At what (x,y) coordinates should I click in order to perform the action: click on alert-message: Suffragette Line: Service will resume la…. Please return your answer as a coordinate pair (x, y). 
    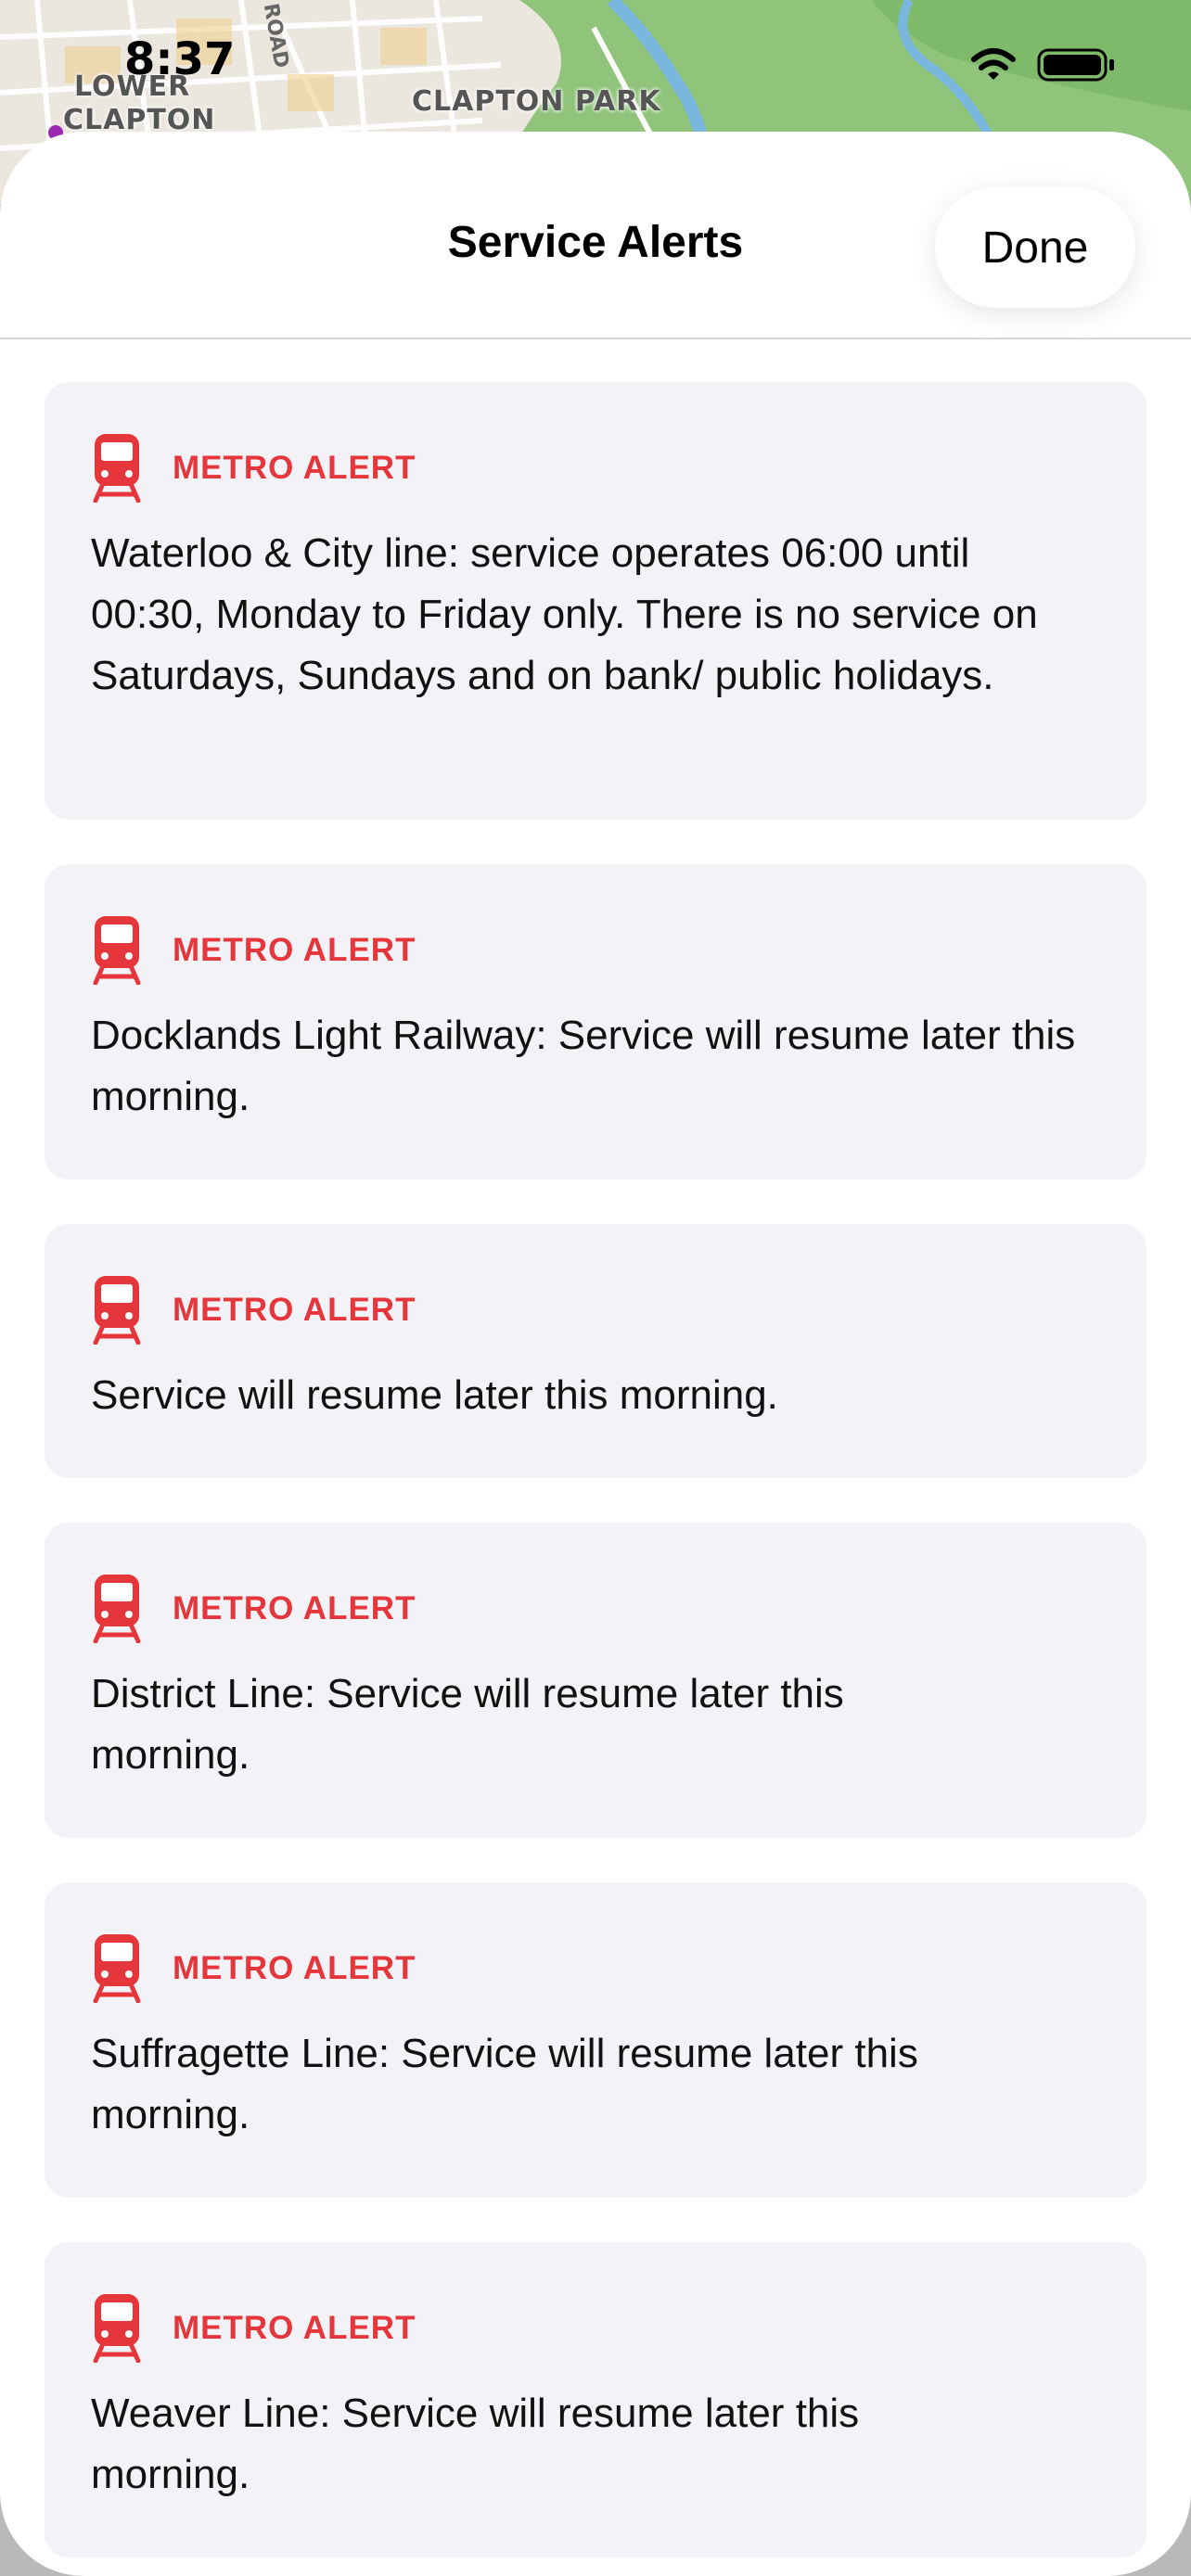
    Looking at the image, I should click on (504, 2084).